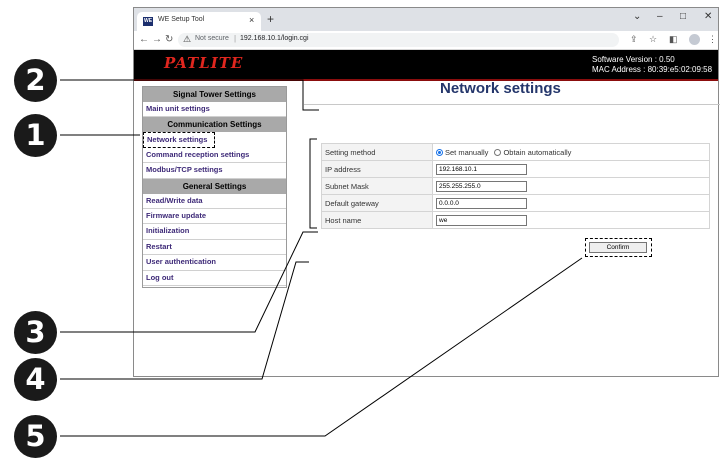 The height and width of the screenshot is (462, 724). Describe the element at coordinates (35, 436) in the screenshot. I see `callout-5: 5` at that location.